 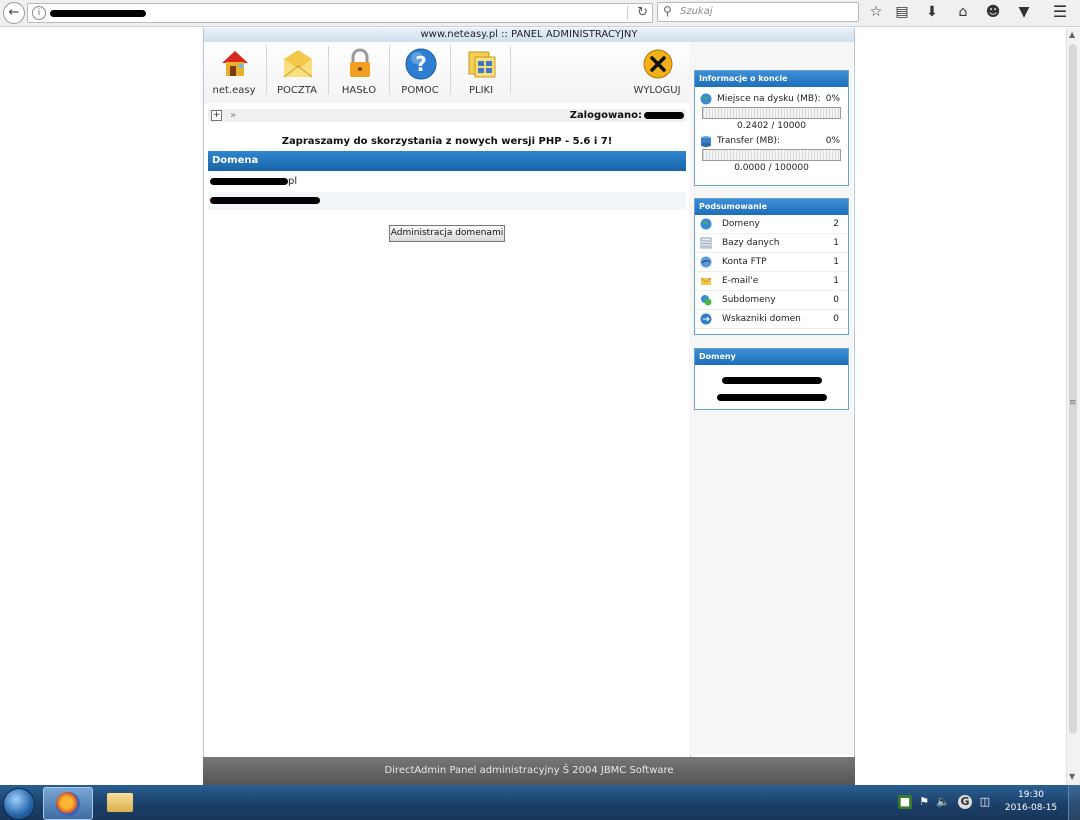 What do you see at coordinates (751, 243) in the screenshot?
I see `summary-item-label: Bazy danych` at bounding box center [751, 243].